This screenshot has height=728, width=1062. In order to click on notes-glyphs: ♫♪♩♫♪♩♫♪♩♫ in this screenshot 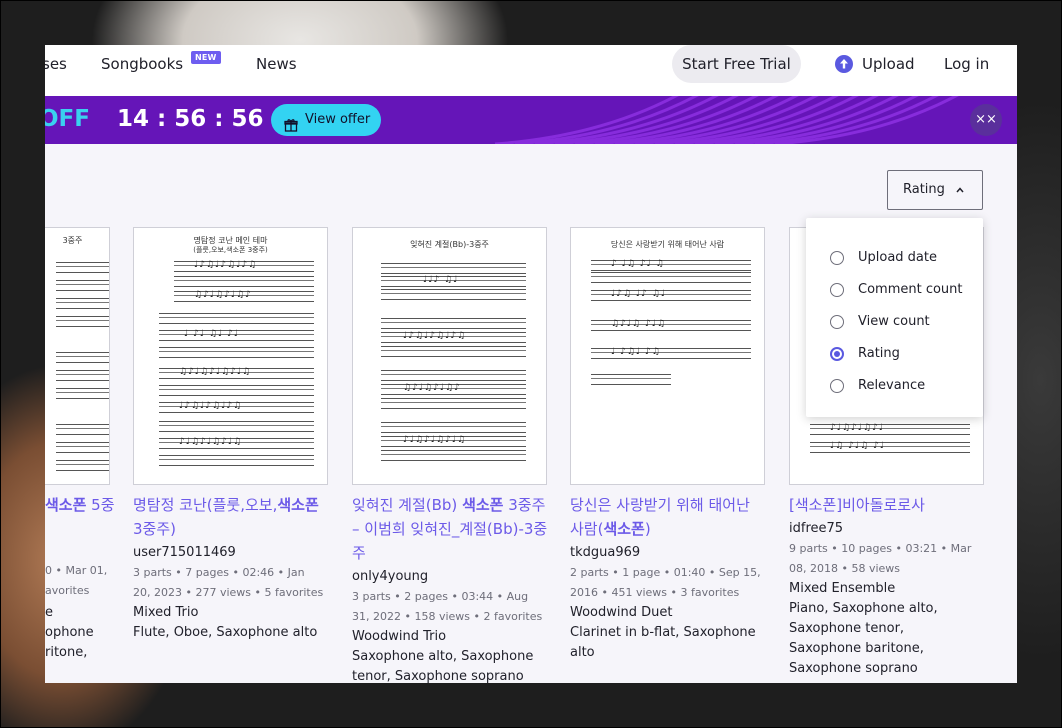, I will do `click(215, 372)`.